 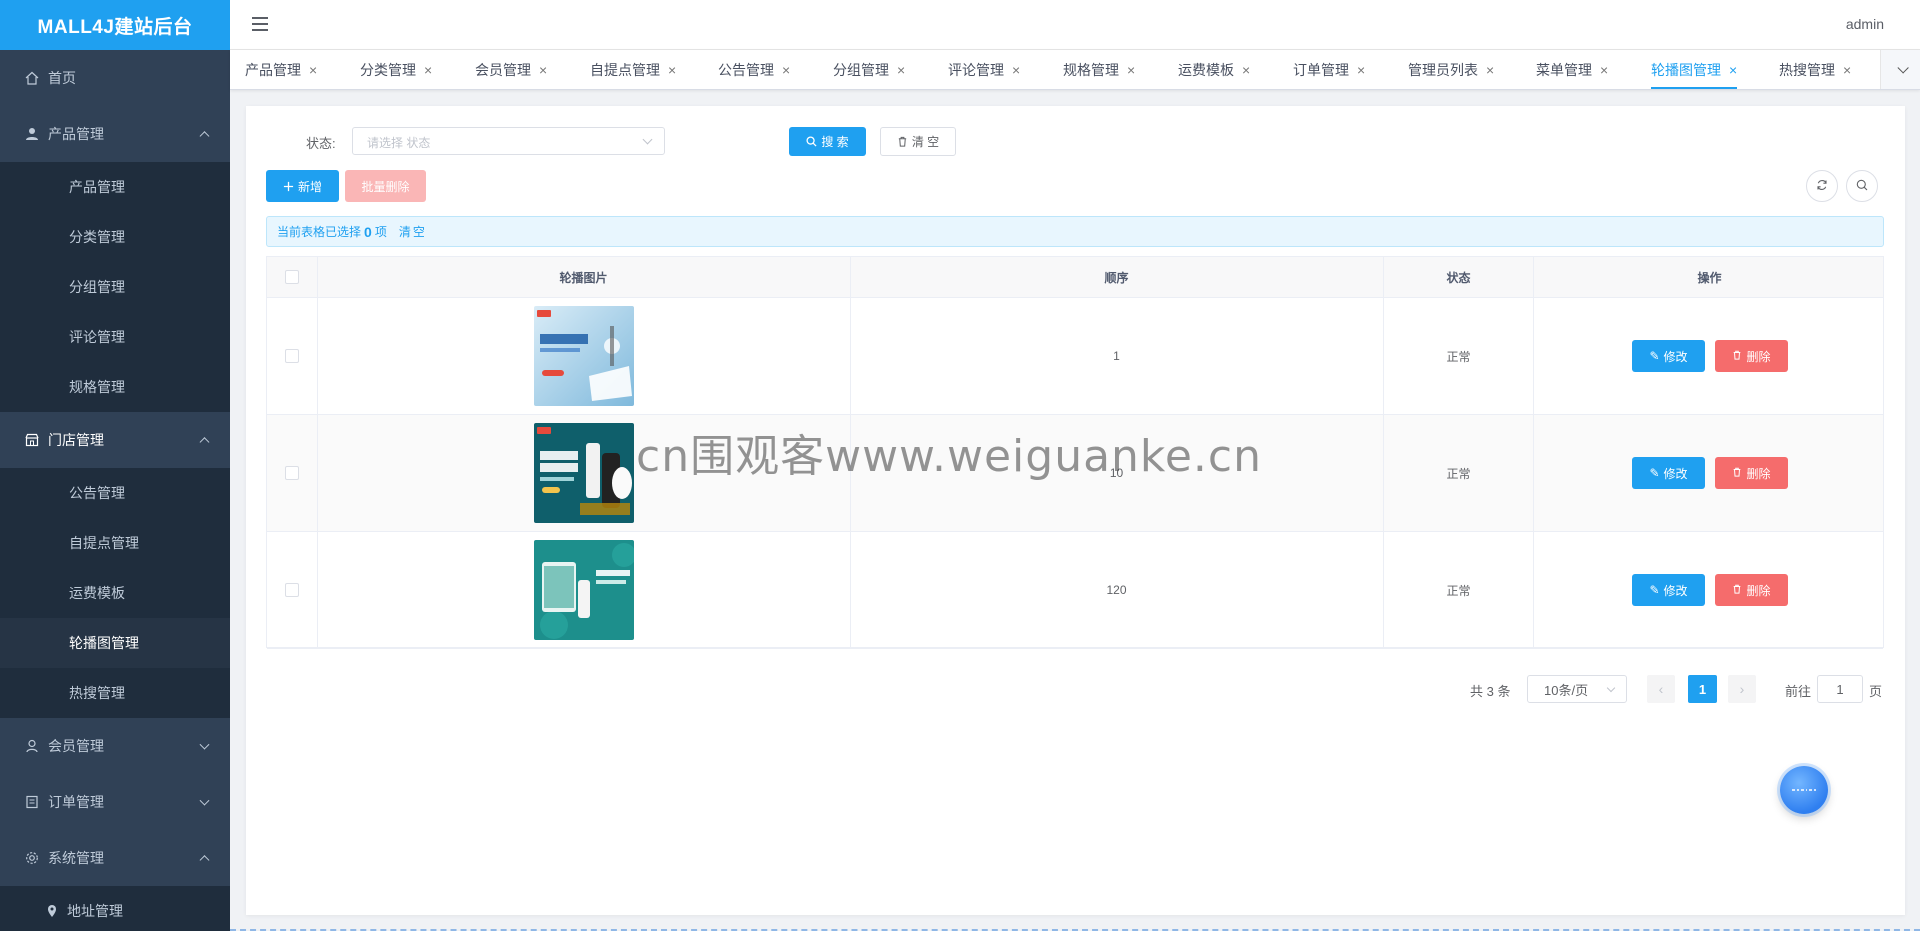 What do you see at coordinates (104, 643) in the screenshot?
I see `sidebar-item-label: 轮播图管理` at bounding box center [104, 643].